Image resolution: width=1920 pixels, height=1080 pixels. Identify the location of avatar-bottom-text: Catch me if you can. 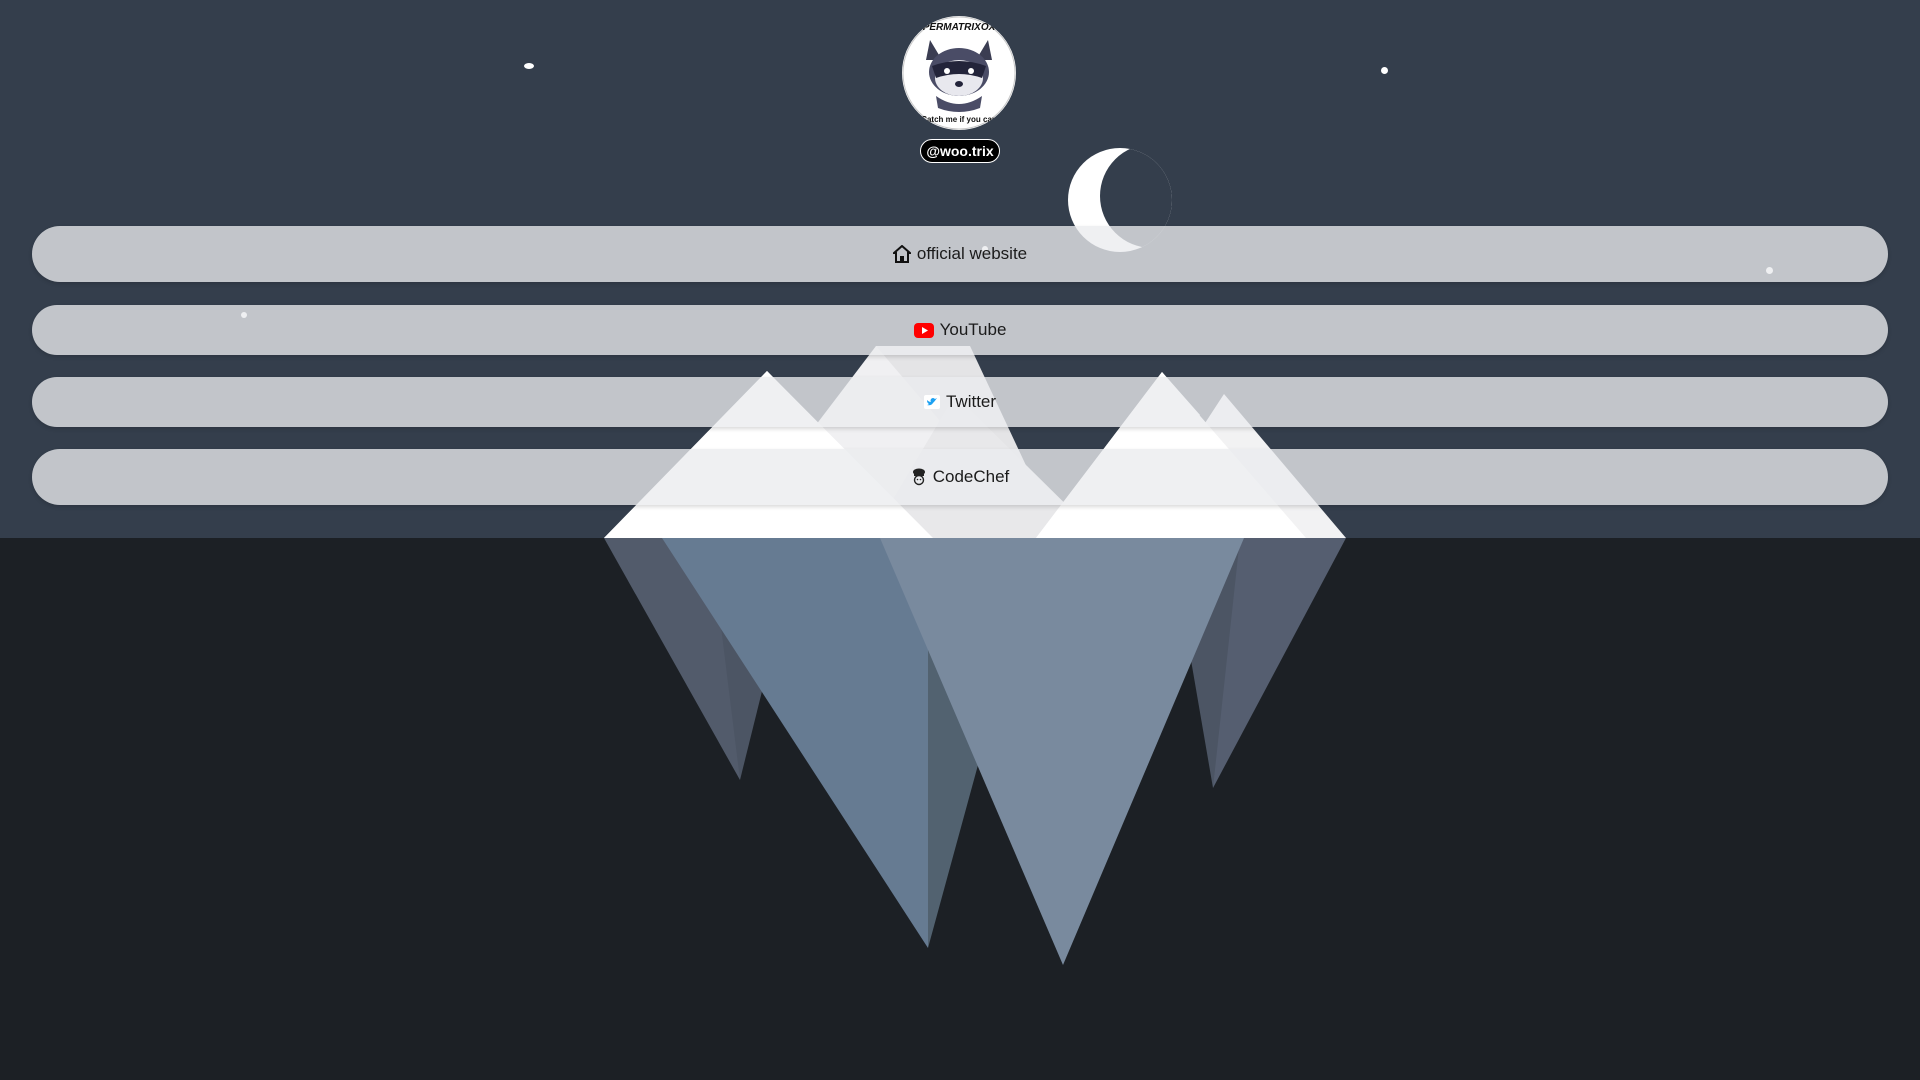
(959, 119).